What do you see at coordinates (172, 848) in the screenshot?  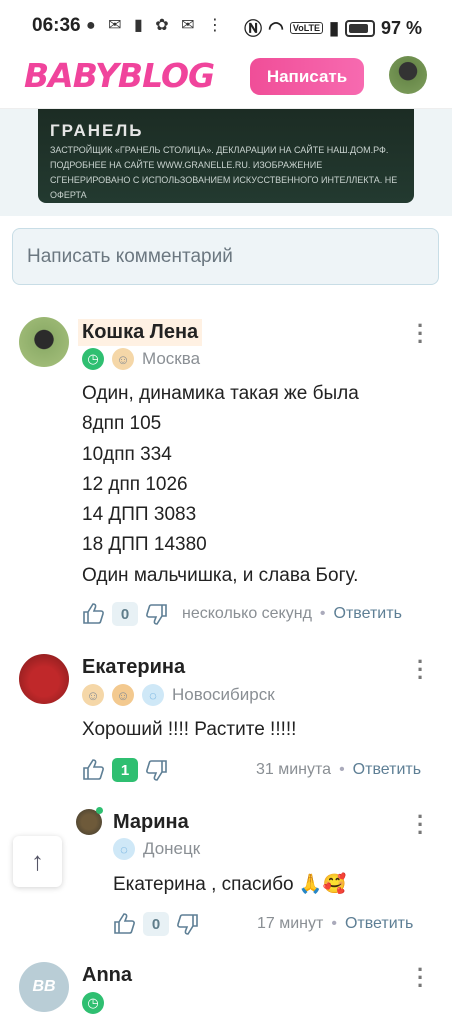 I see `comment-city: Донецк` at bounding box center [172, 848].